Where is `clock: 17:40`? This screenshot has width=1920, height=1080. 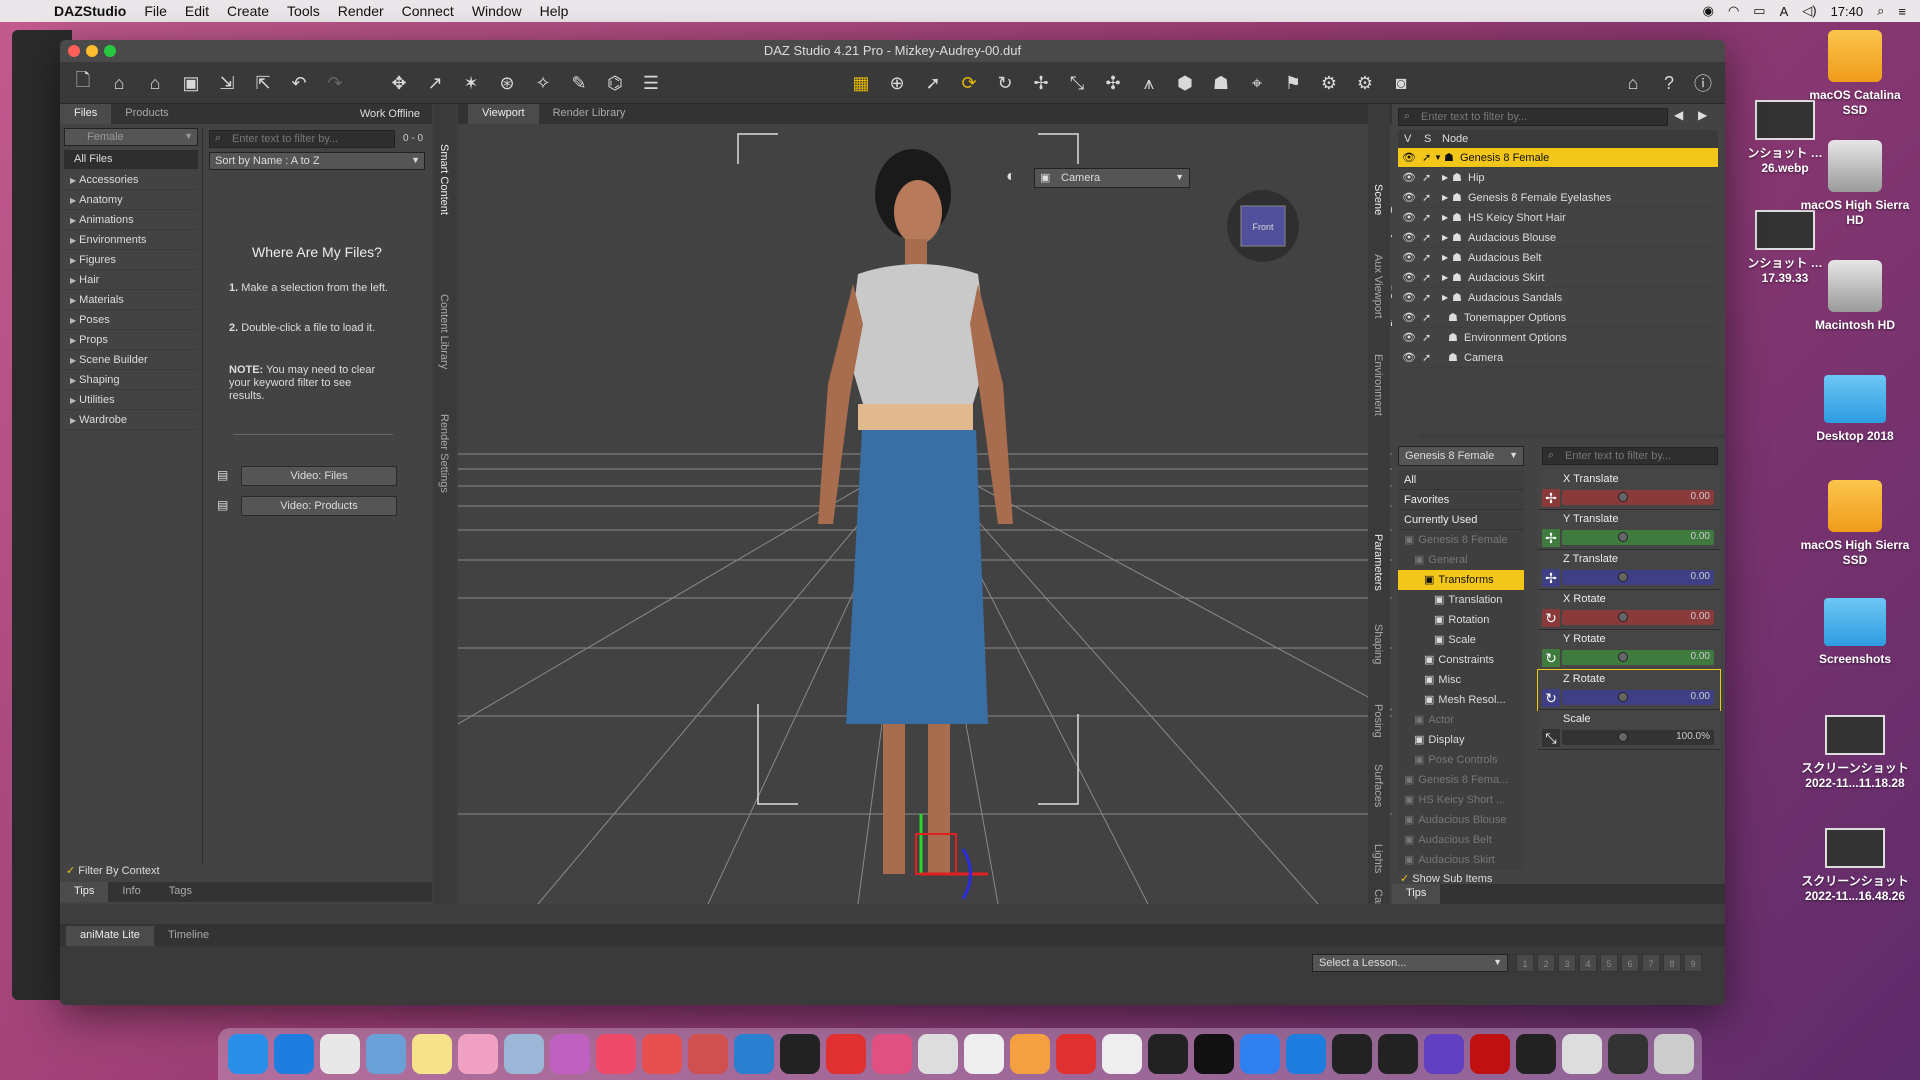
clock: 17:40 is located at coordinates (1847, 11).